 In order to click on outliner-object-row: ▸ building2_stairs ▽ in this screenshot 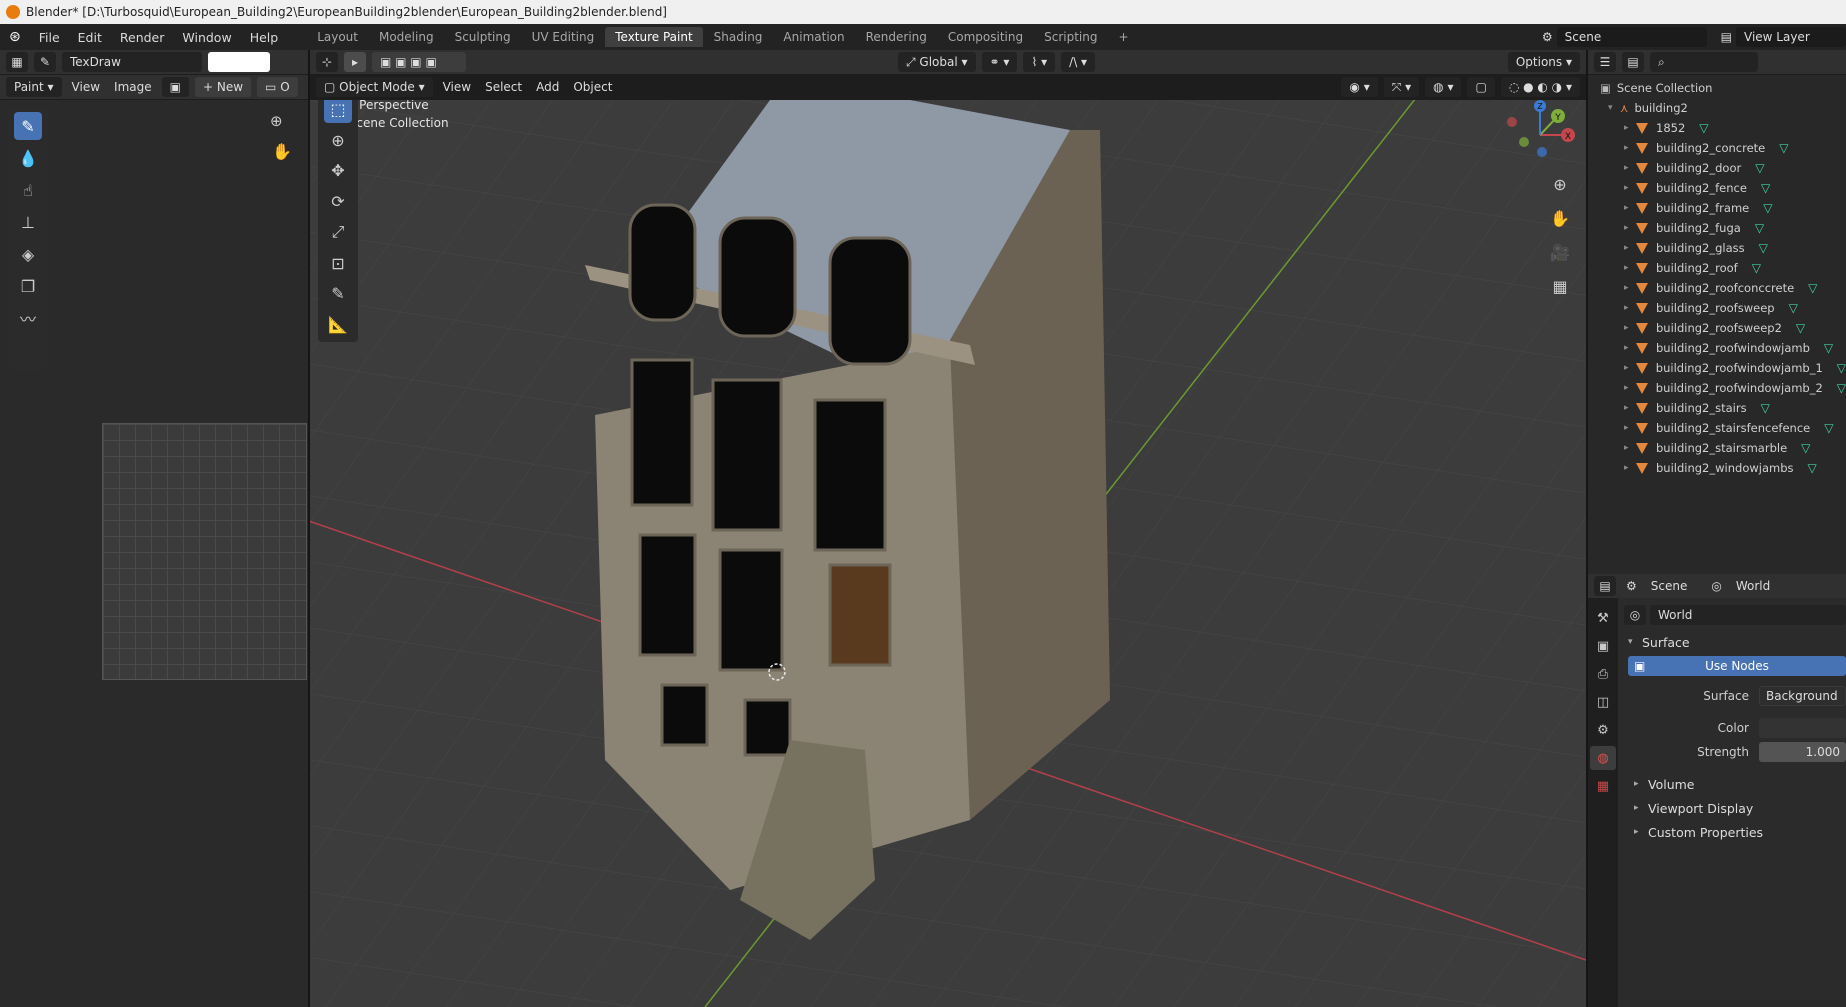, I will do `click(1721, 408)`.